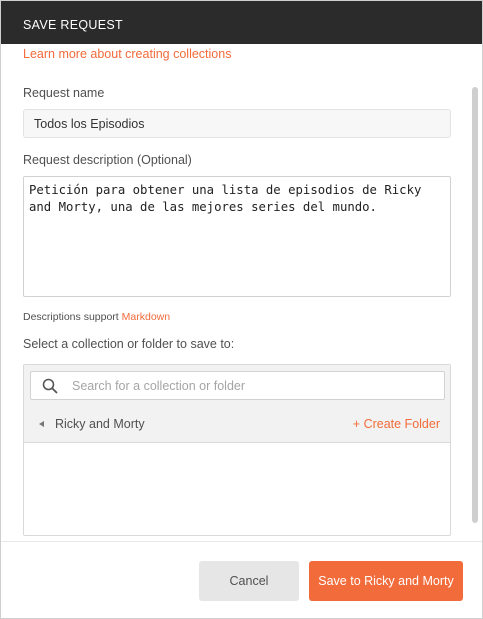  I want to click on current-collection-name: Ricky and Morty, so click(100, 424).